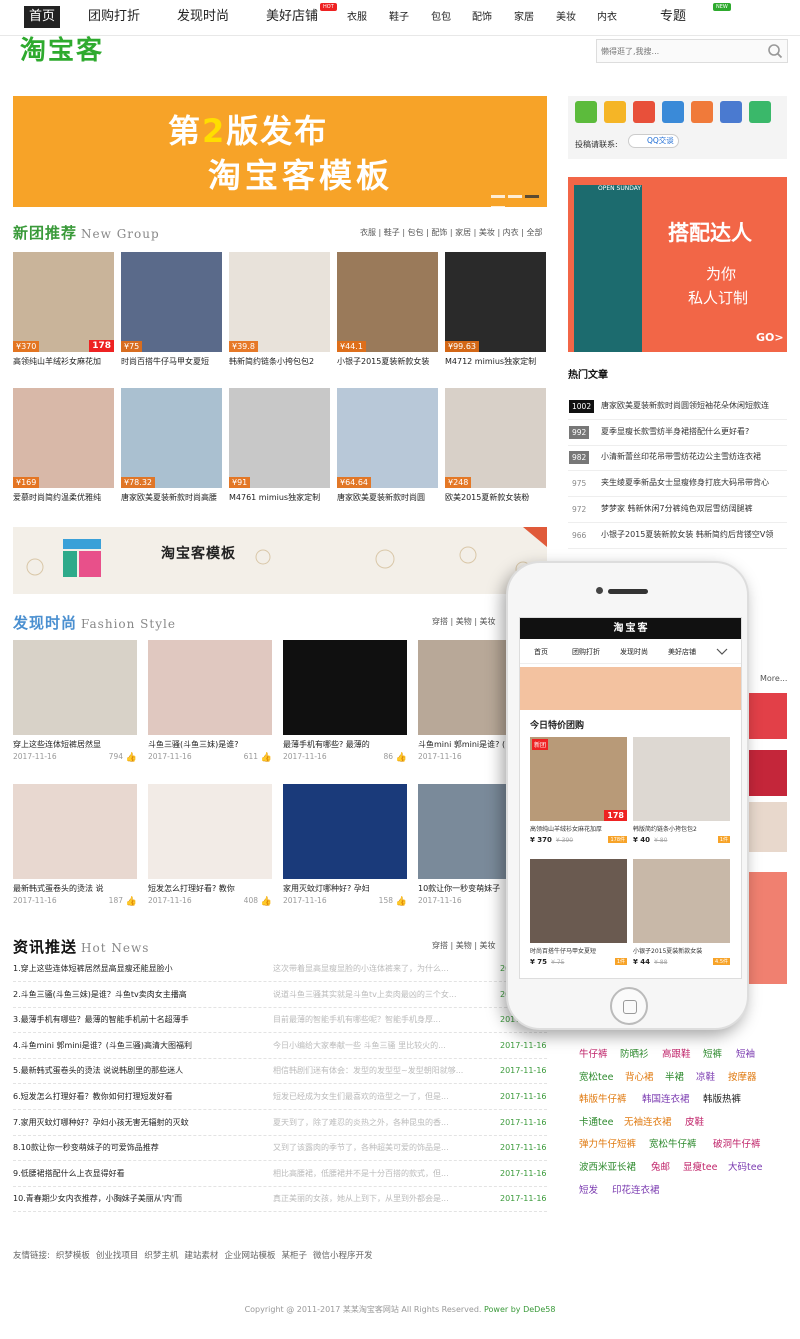  What do you see at coordinates (482, 18) in the screenshot?
I see `nav-cat-accessories: 配饰` at bounding box center [482, 18].